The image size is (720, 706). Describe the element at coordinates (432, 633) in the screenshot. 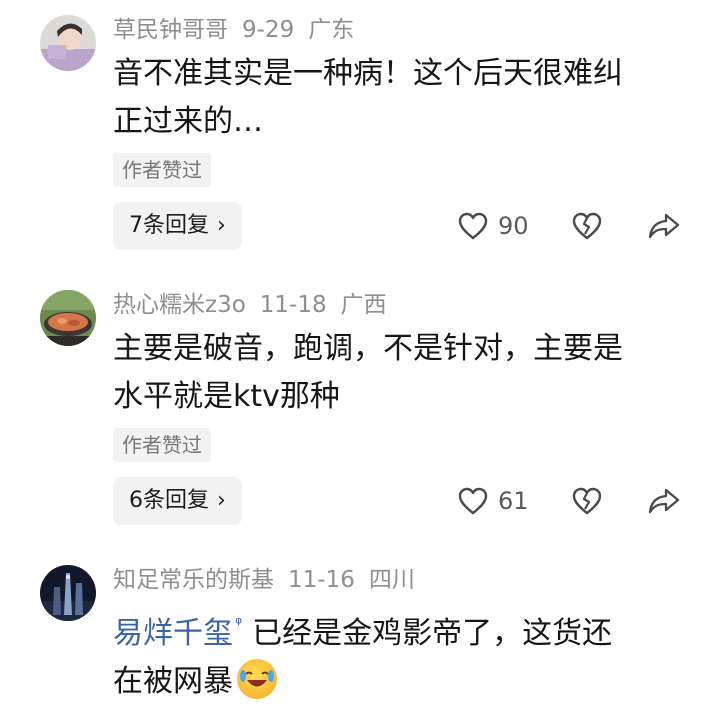

I see `comment-text-fragment: 已经是金鸡影帝了，这货还` at that location.